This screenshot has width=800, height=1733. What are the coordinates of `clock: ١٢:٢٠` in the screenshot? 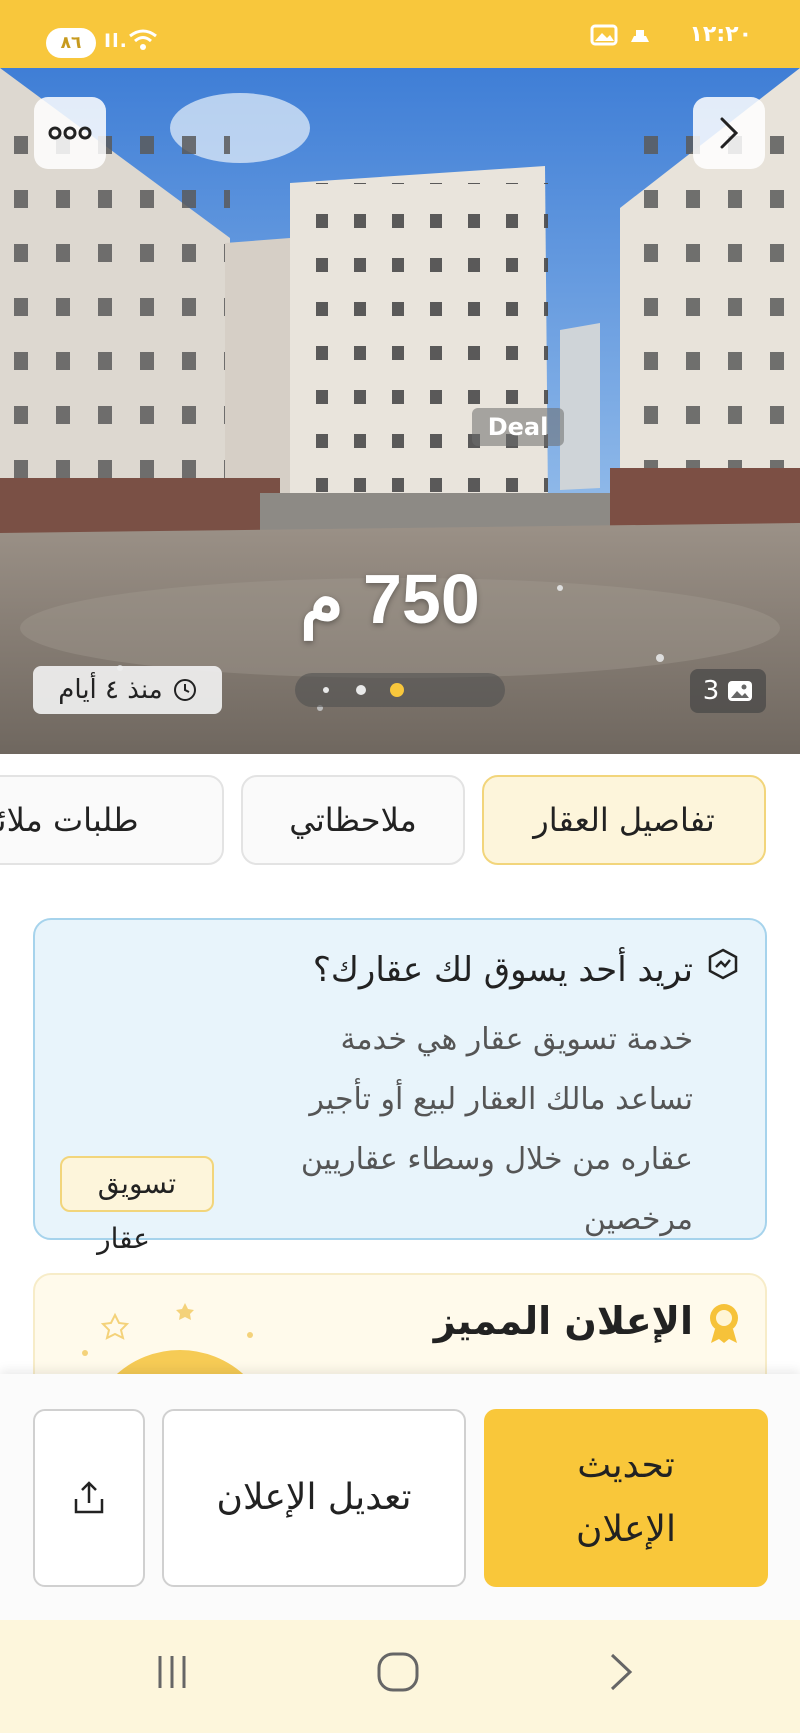 It's located at (720, 34).